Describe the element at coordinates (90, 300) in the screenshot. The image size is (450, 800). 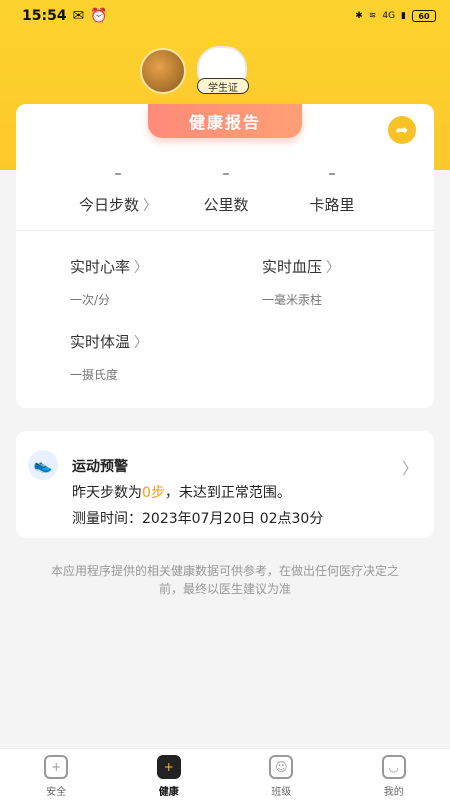
I see `metric-value: 一次/分` at that location.